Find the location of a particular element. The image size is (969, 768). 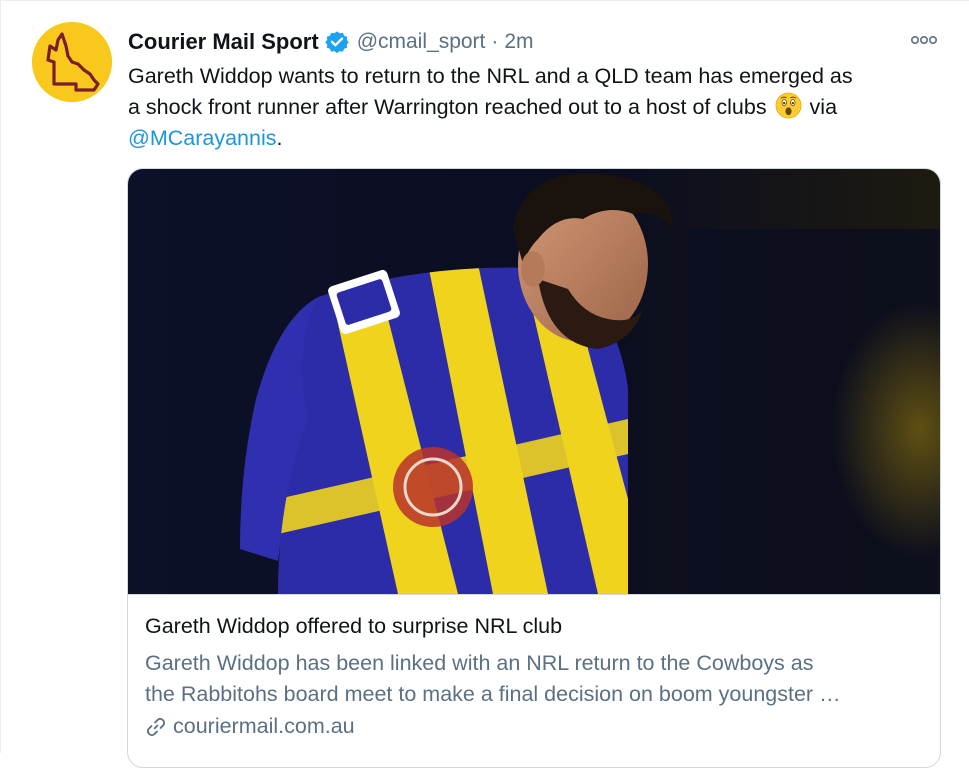

astonished-face-emoji-icon is located at coordinates (788, 105).